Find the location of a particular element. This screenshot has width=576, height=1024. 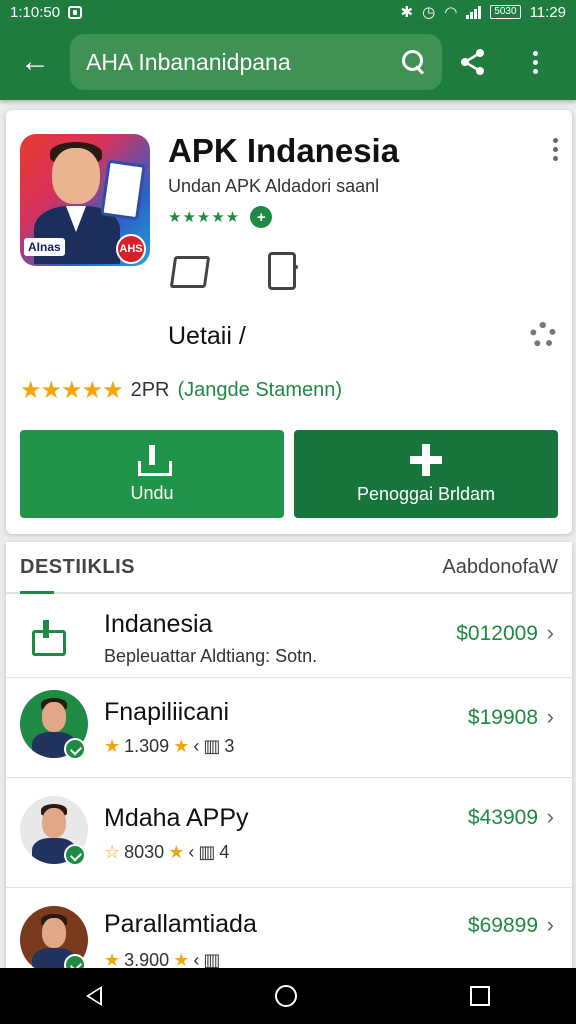

app-title: APK Indanesia is located at coordinates (284, 150).